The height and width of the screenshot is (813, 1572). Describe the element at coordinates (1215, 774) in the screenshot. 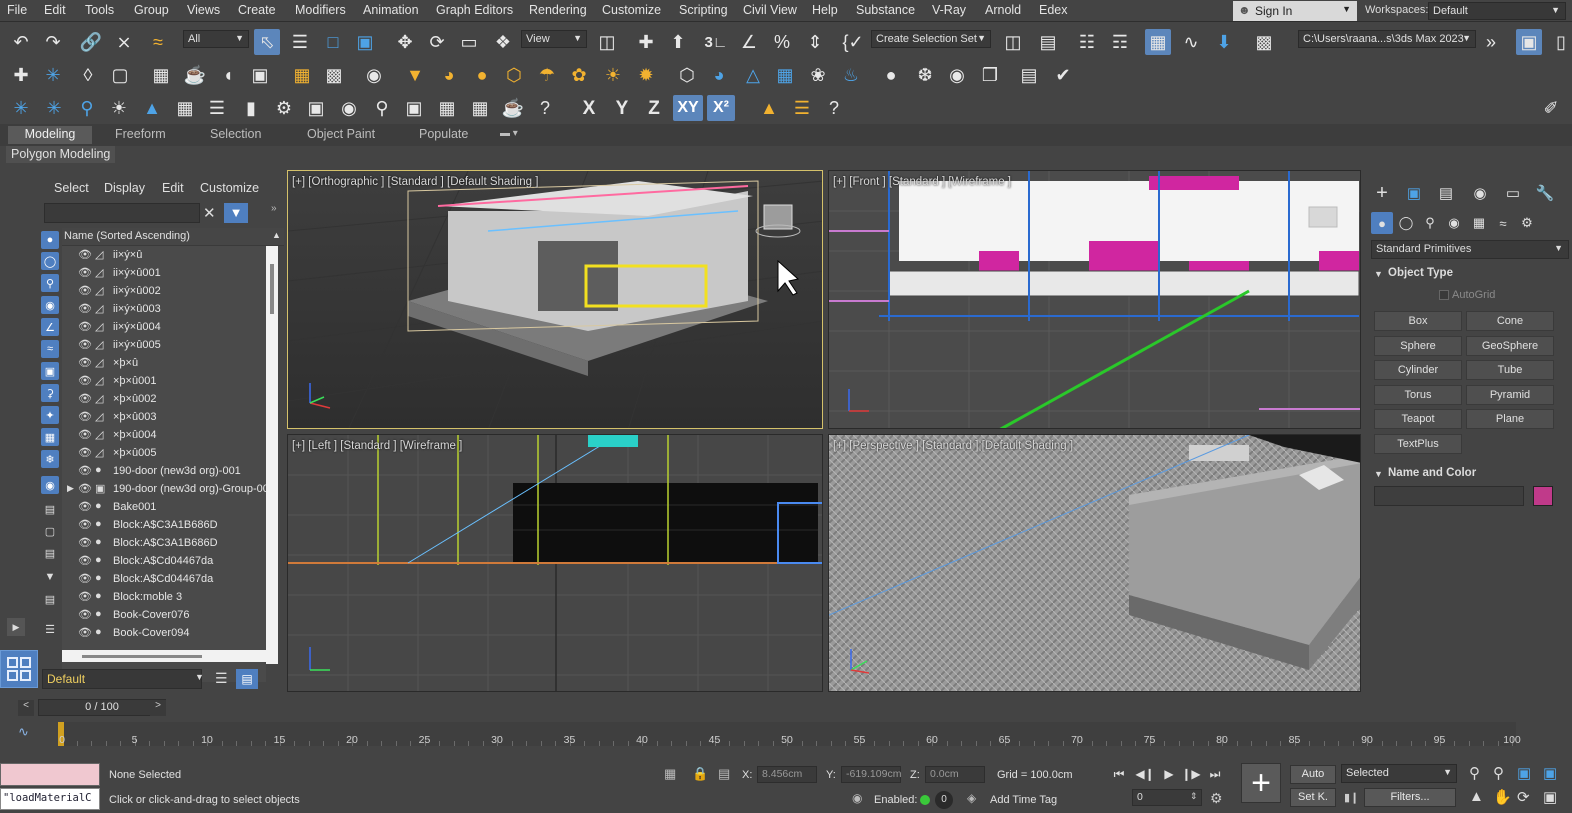

I see `go-to-end-icon: ⏭` at that location.